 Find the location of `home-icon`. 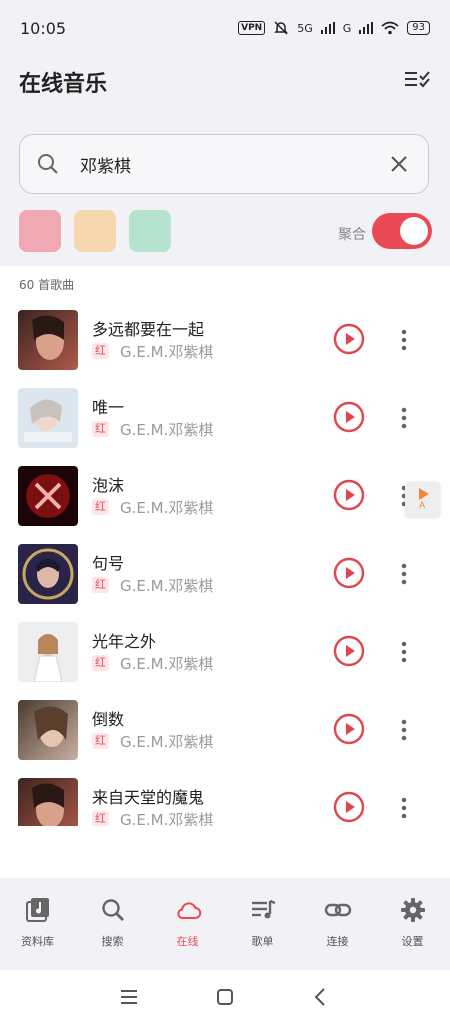

home-icon is located at coordinates (225, 997).